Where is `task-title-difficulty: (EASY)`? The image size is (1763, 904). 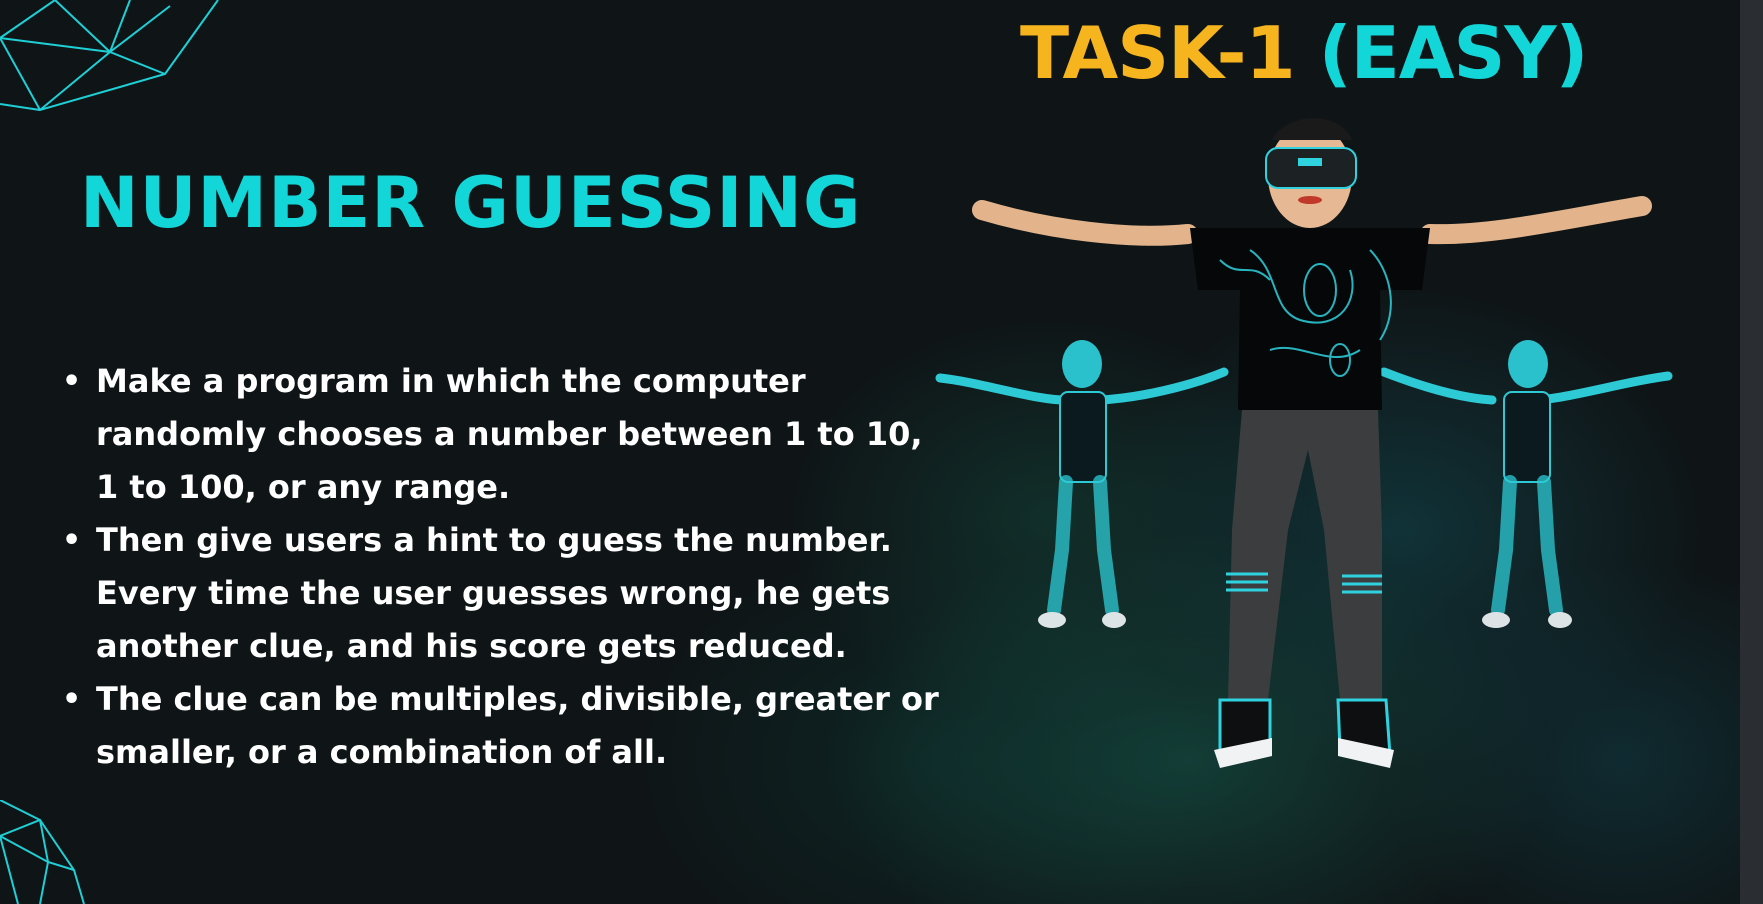 task-title-difficulty: (EASY) is located at coordinates (1453, 53).